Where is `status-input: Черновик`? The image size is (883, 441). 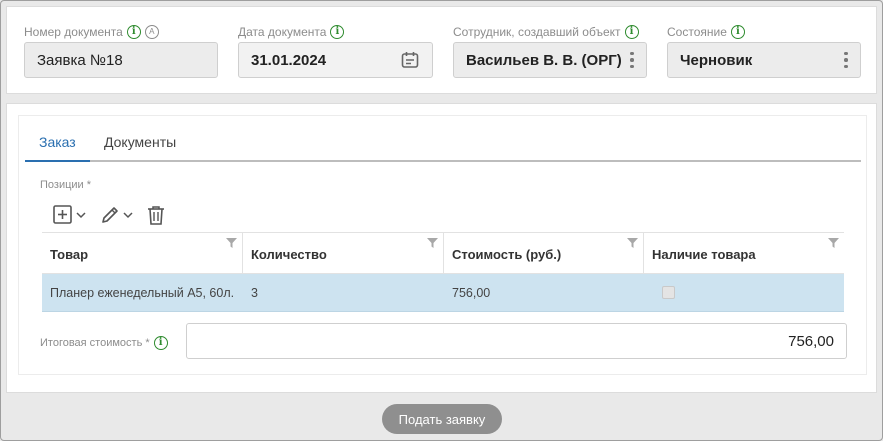
status-input: Черновик is located at coordinates (764, 60).